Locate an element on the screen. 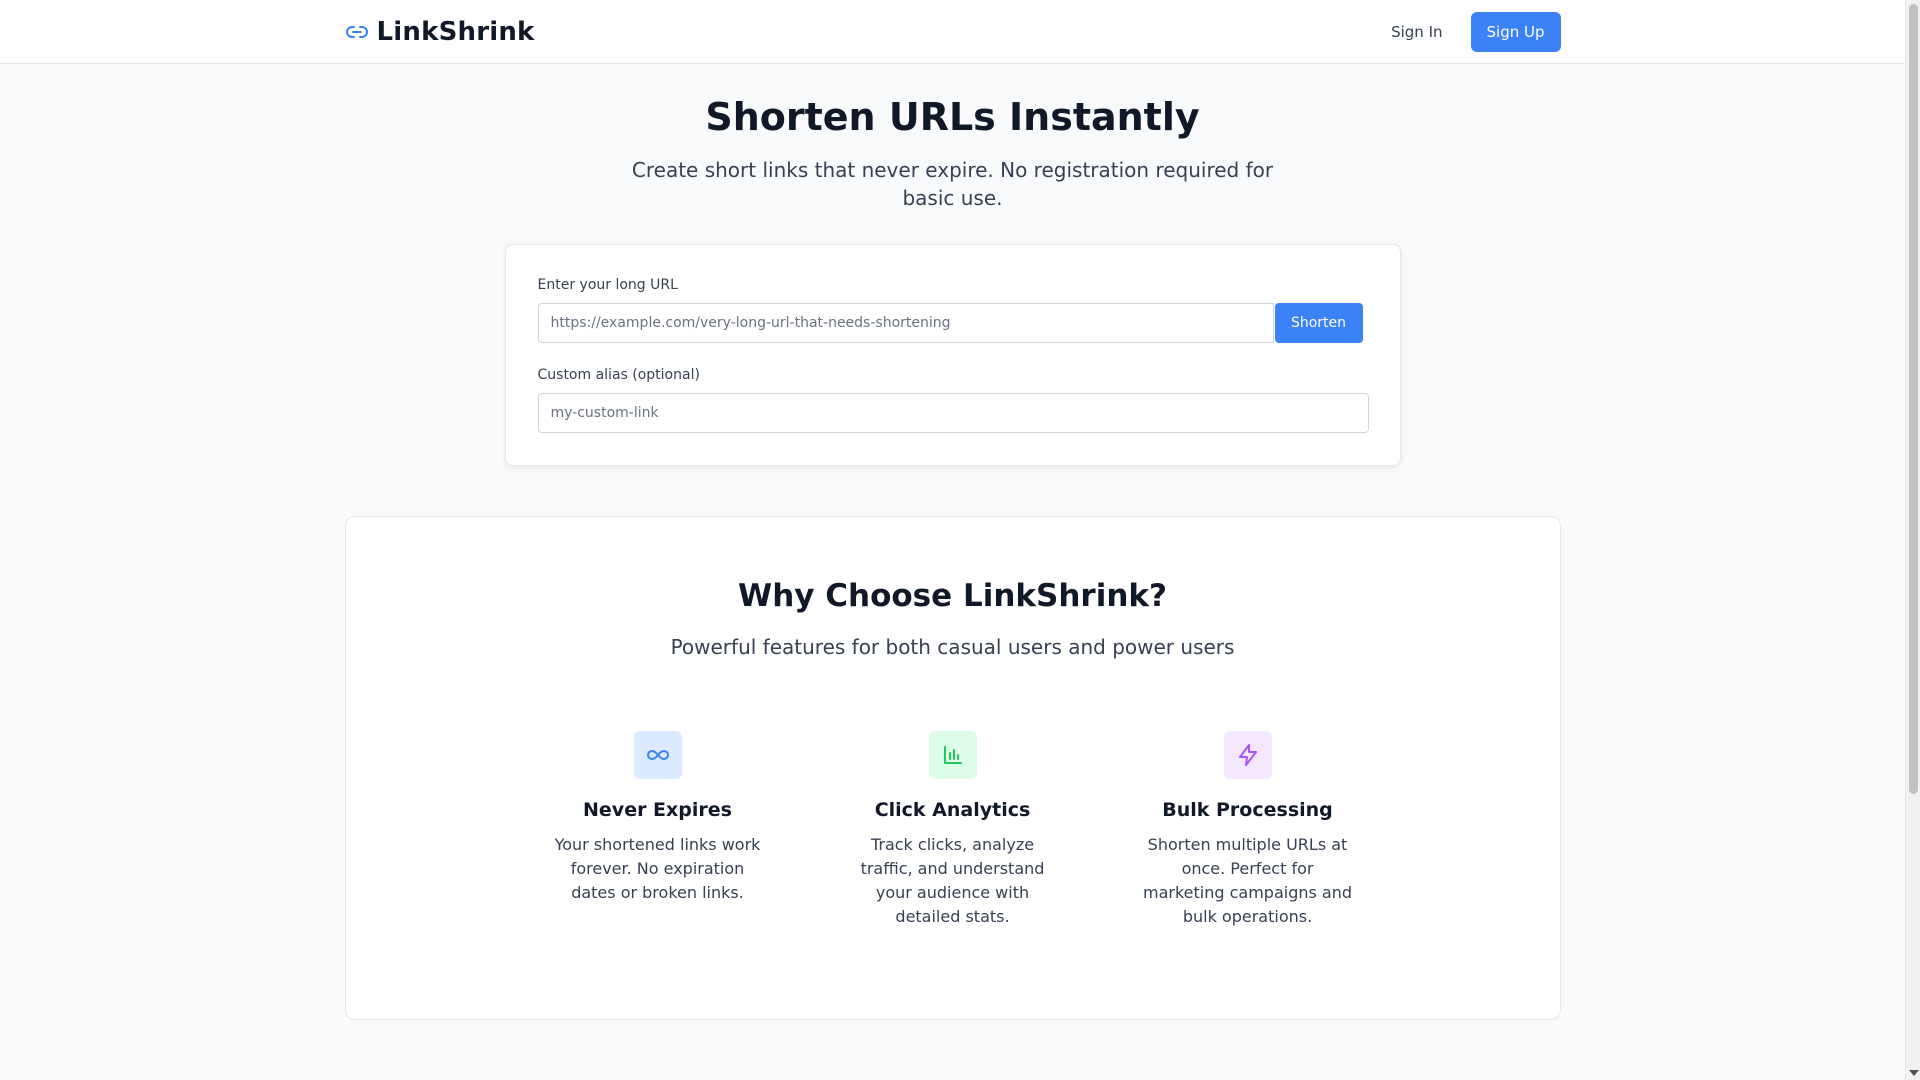 The height and width of the screenshot is (1080, 1920). sign-in-link: Sign In is located at coordinates (1416, 32).